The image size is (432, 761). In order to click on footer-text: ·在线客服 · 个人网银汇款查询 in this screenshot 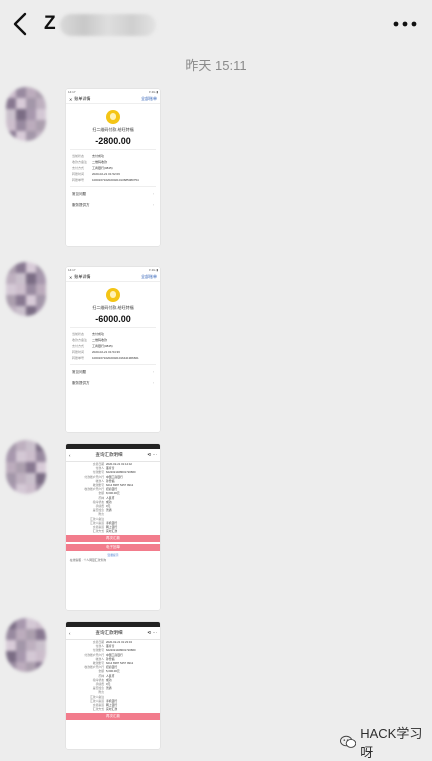, I will do `click(87, 560)`.